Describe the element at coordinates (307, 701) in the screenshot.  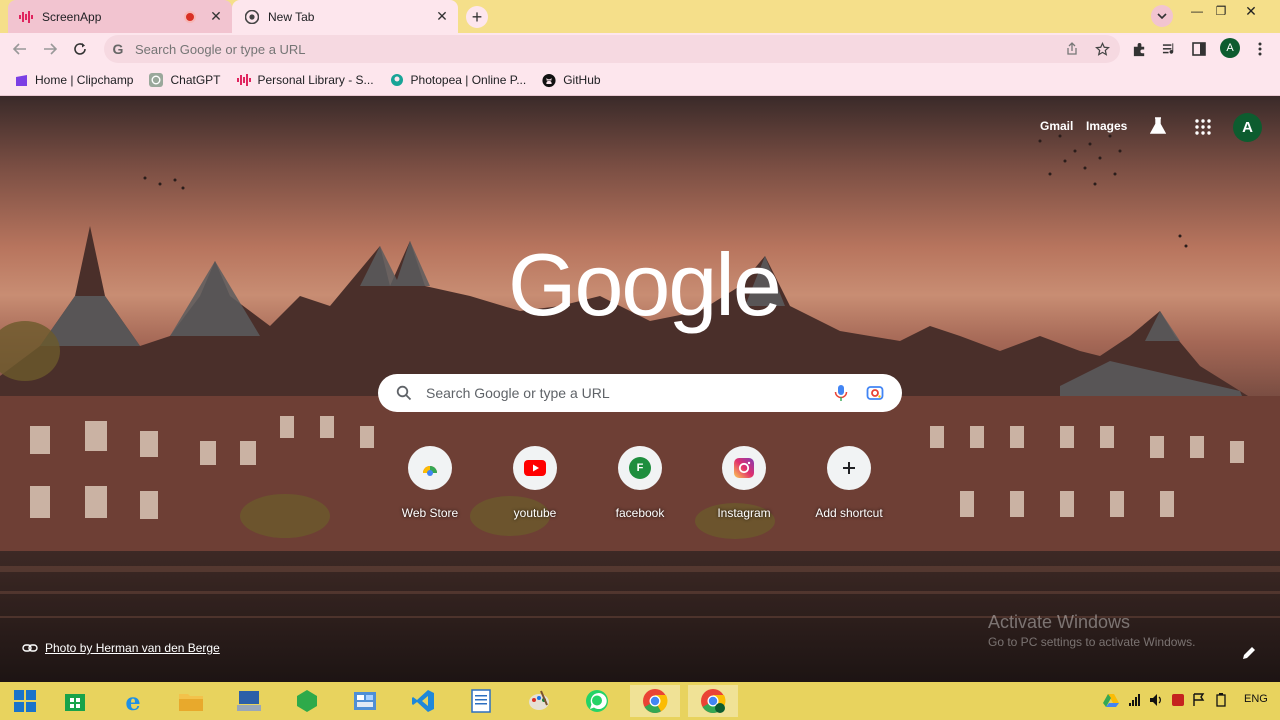
I see `taskbar-green-app` at that location.